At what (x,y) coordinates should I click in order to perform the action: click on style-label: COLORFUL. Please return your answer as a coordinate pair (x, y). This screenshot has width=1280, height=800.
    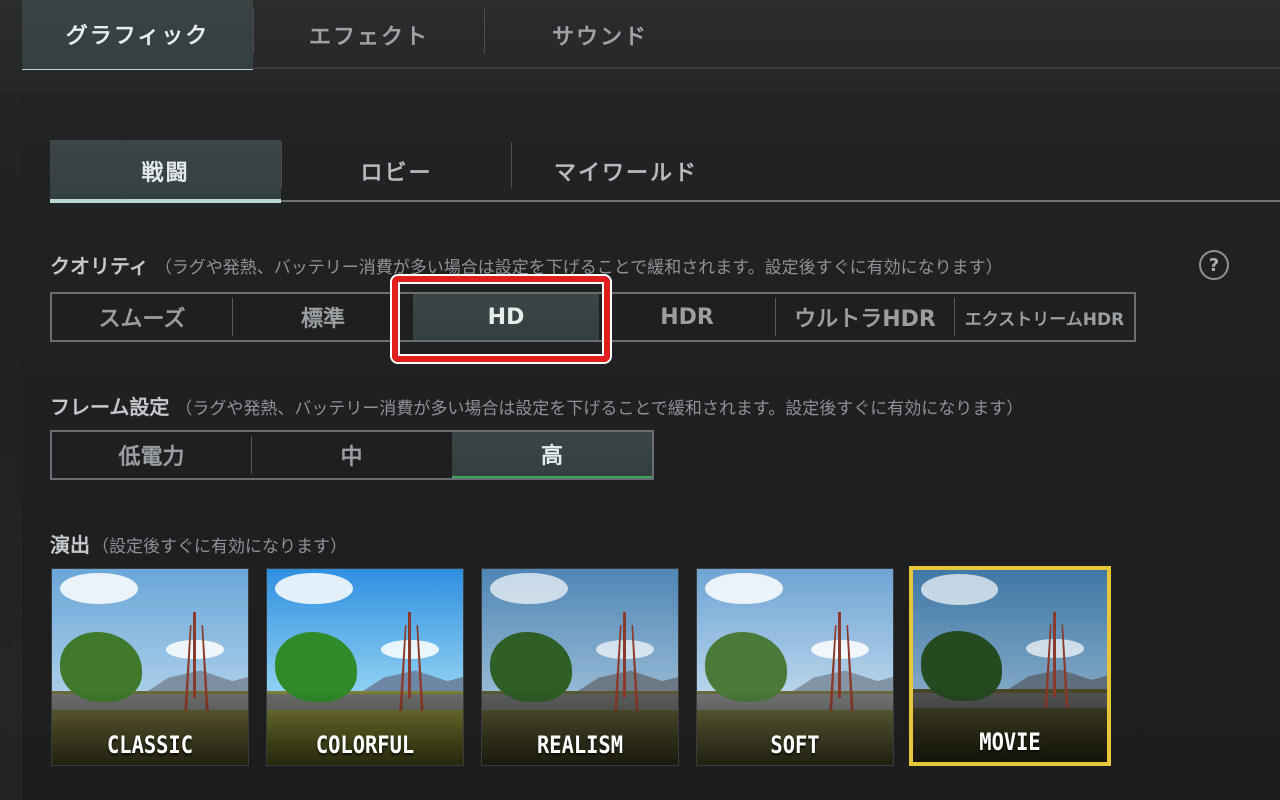
    Looking at the image, I should click on (365, 745).